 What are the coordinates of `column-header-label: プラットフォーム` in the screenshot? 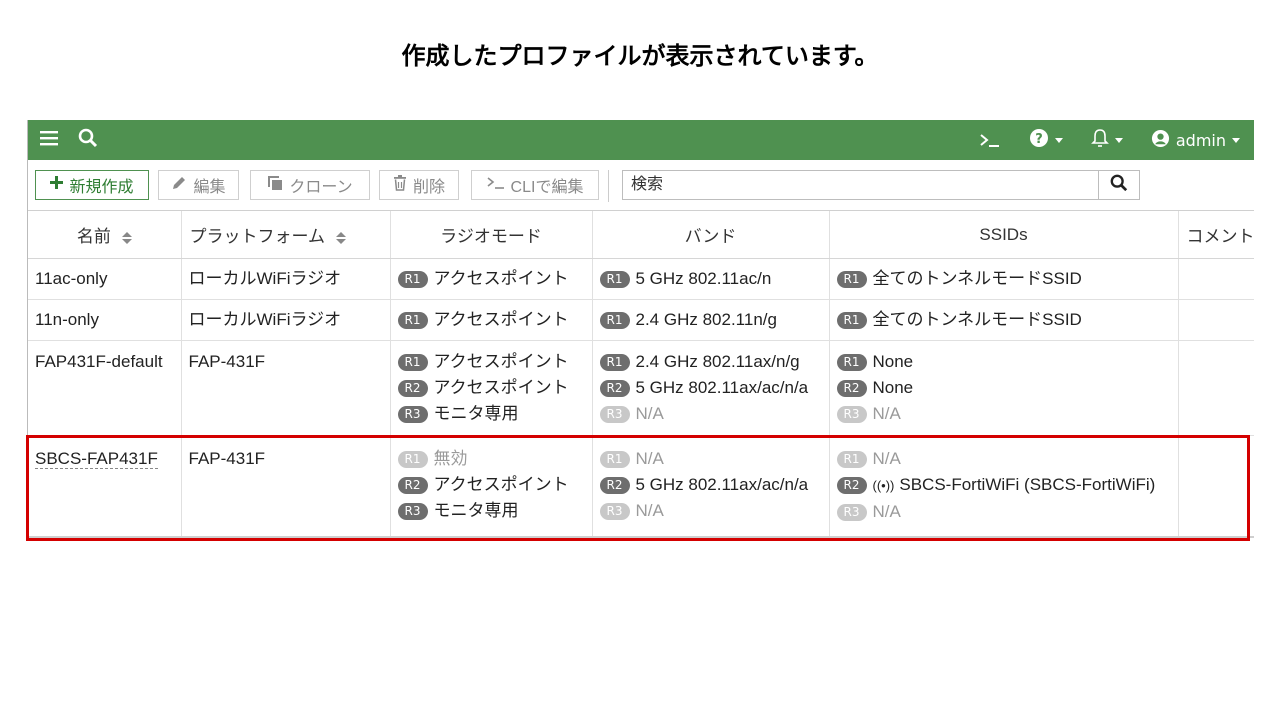 It's located at (257, 236).